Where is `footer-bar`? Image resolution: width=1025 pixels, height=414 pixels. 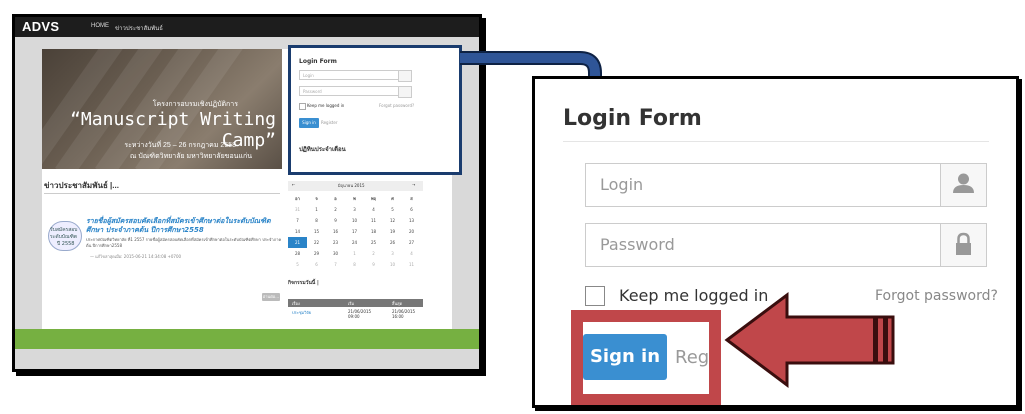 footer-bar is located at coordinates (247, 339).